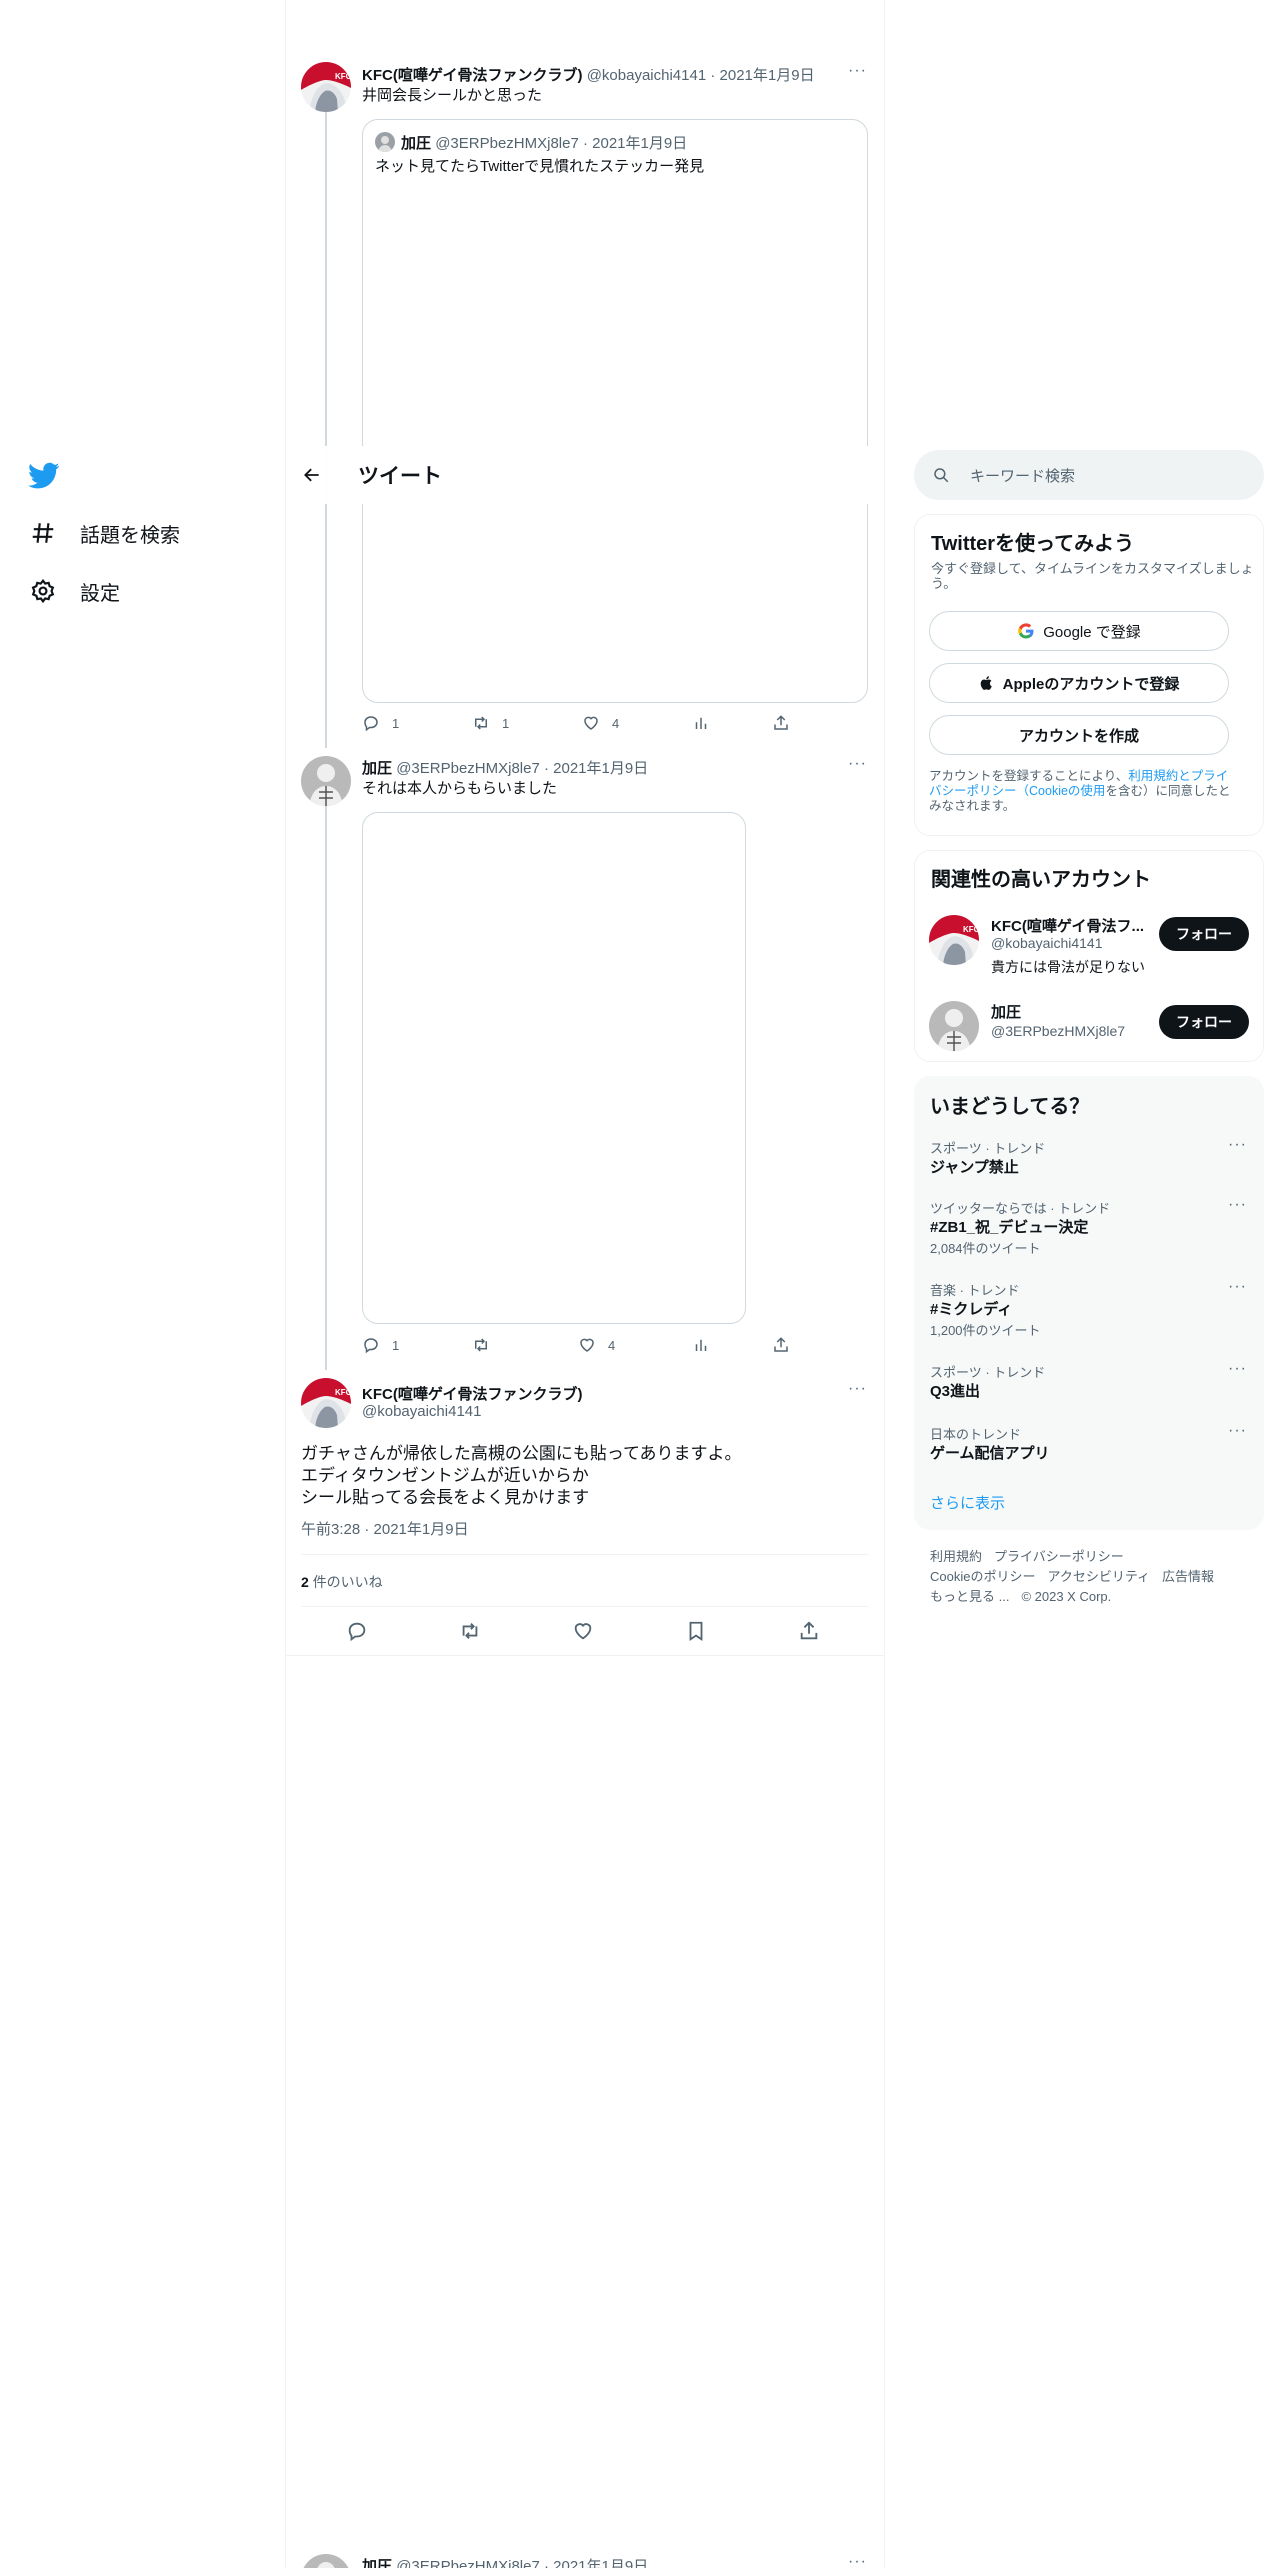 This screenshot has height=2568, width=1284. What do you see at coordinates (104, 533) in the screenshot?
I see `nav-explore: 話題を検索` at bounding box center [104, 533].